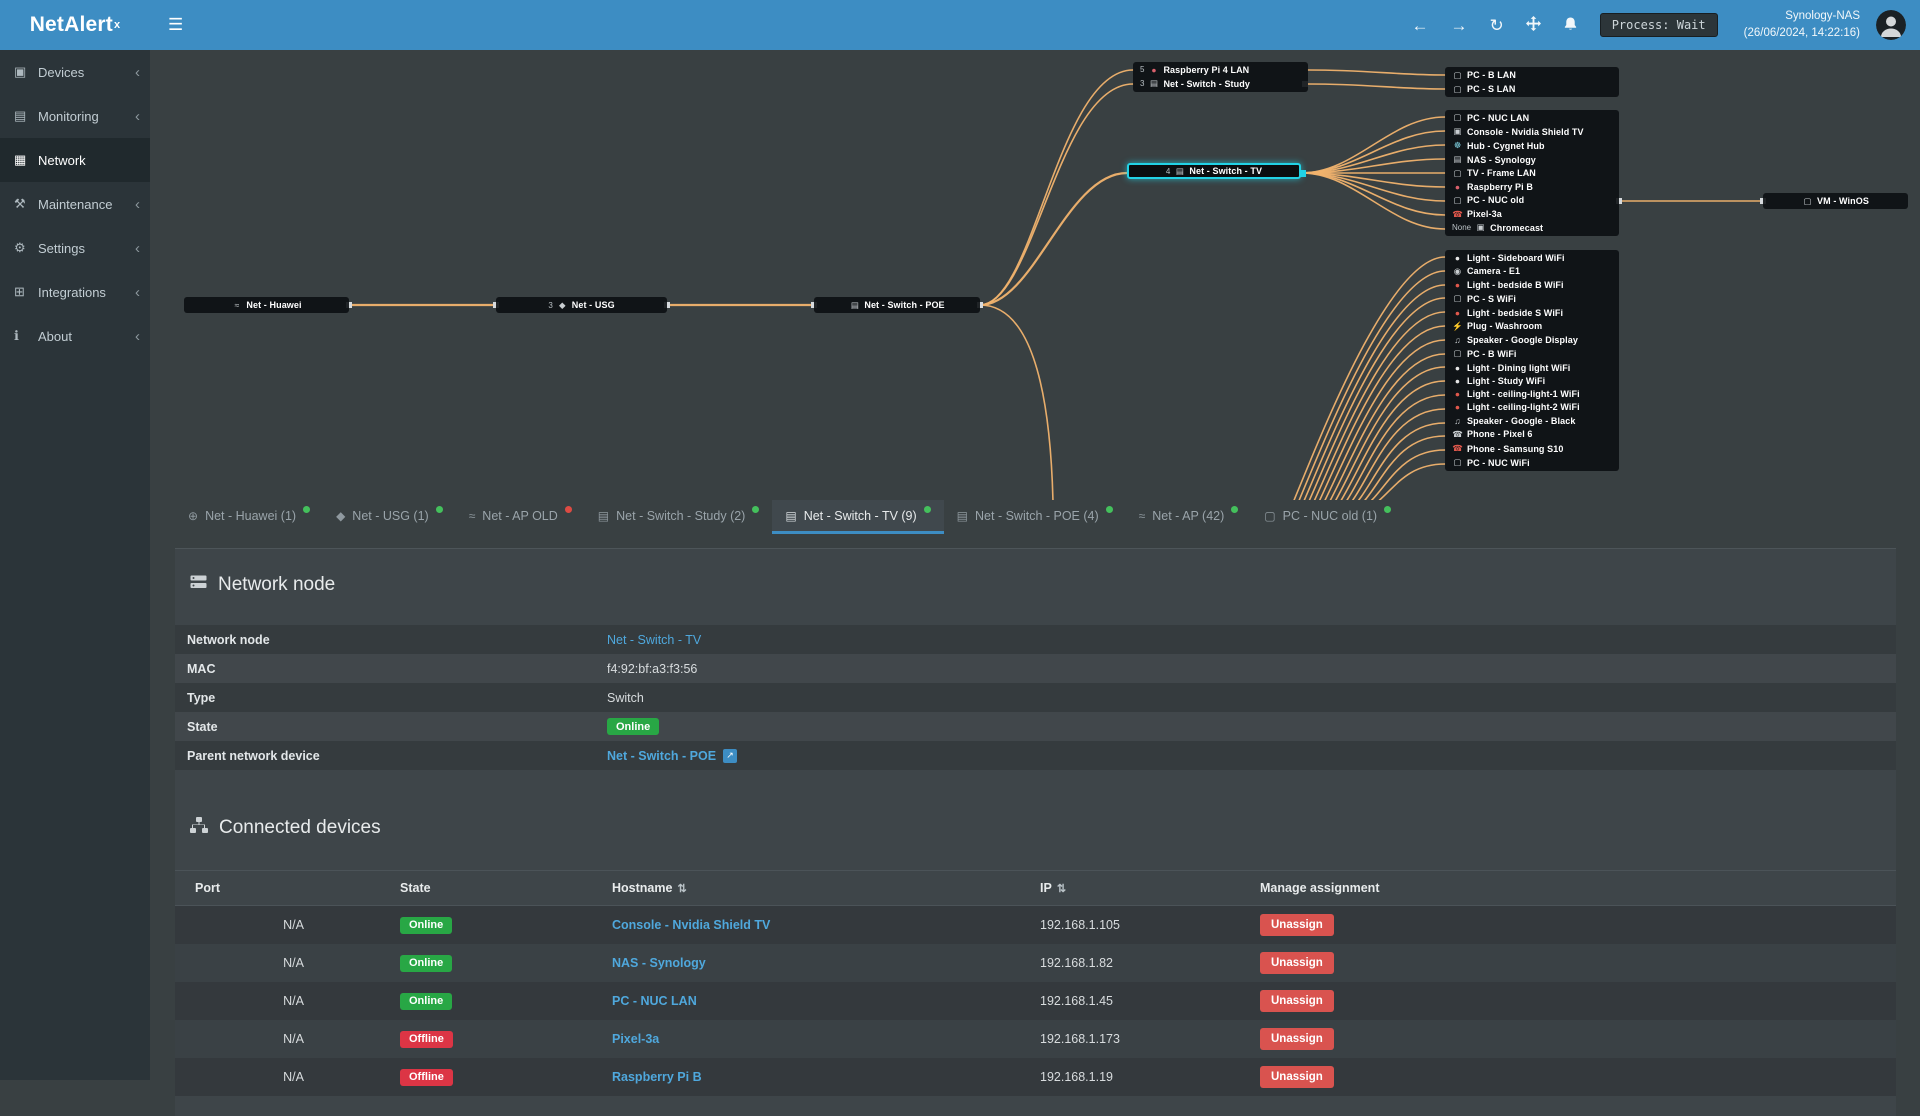  What do you see at coordinates (1891, 25) in the screenshot?
I see `user-avatar` at bounding box center [1891, 25].